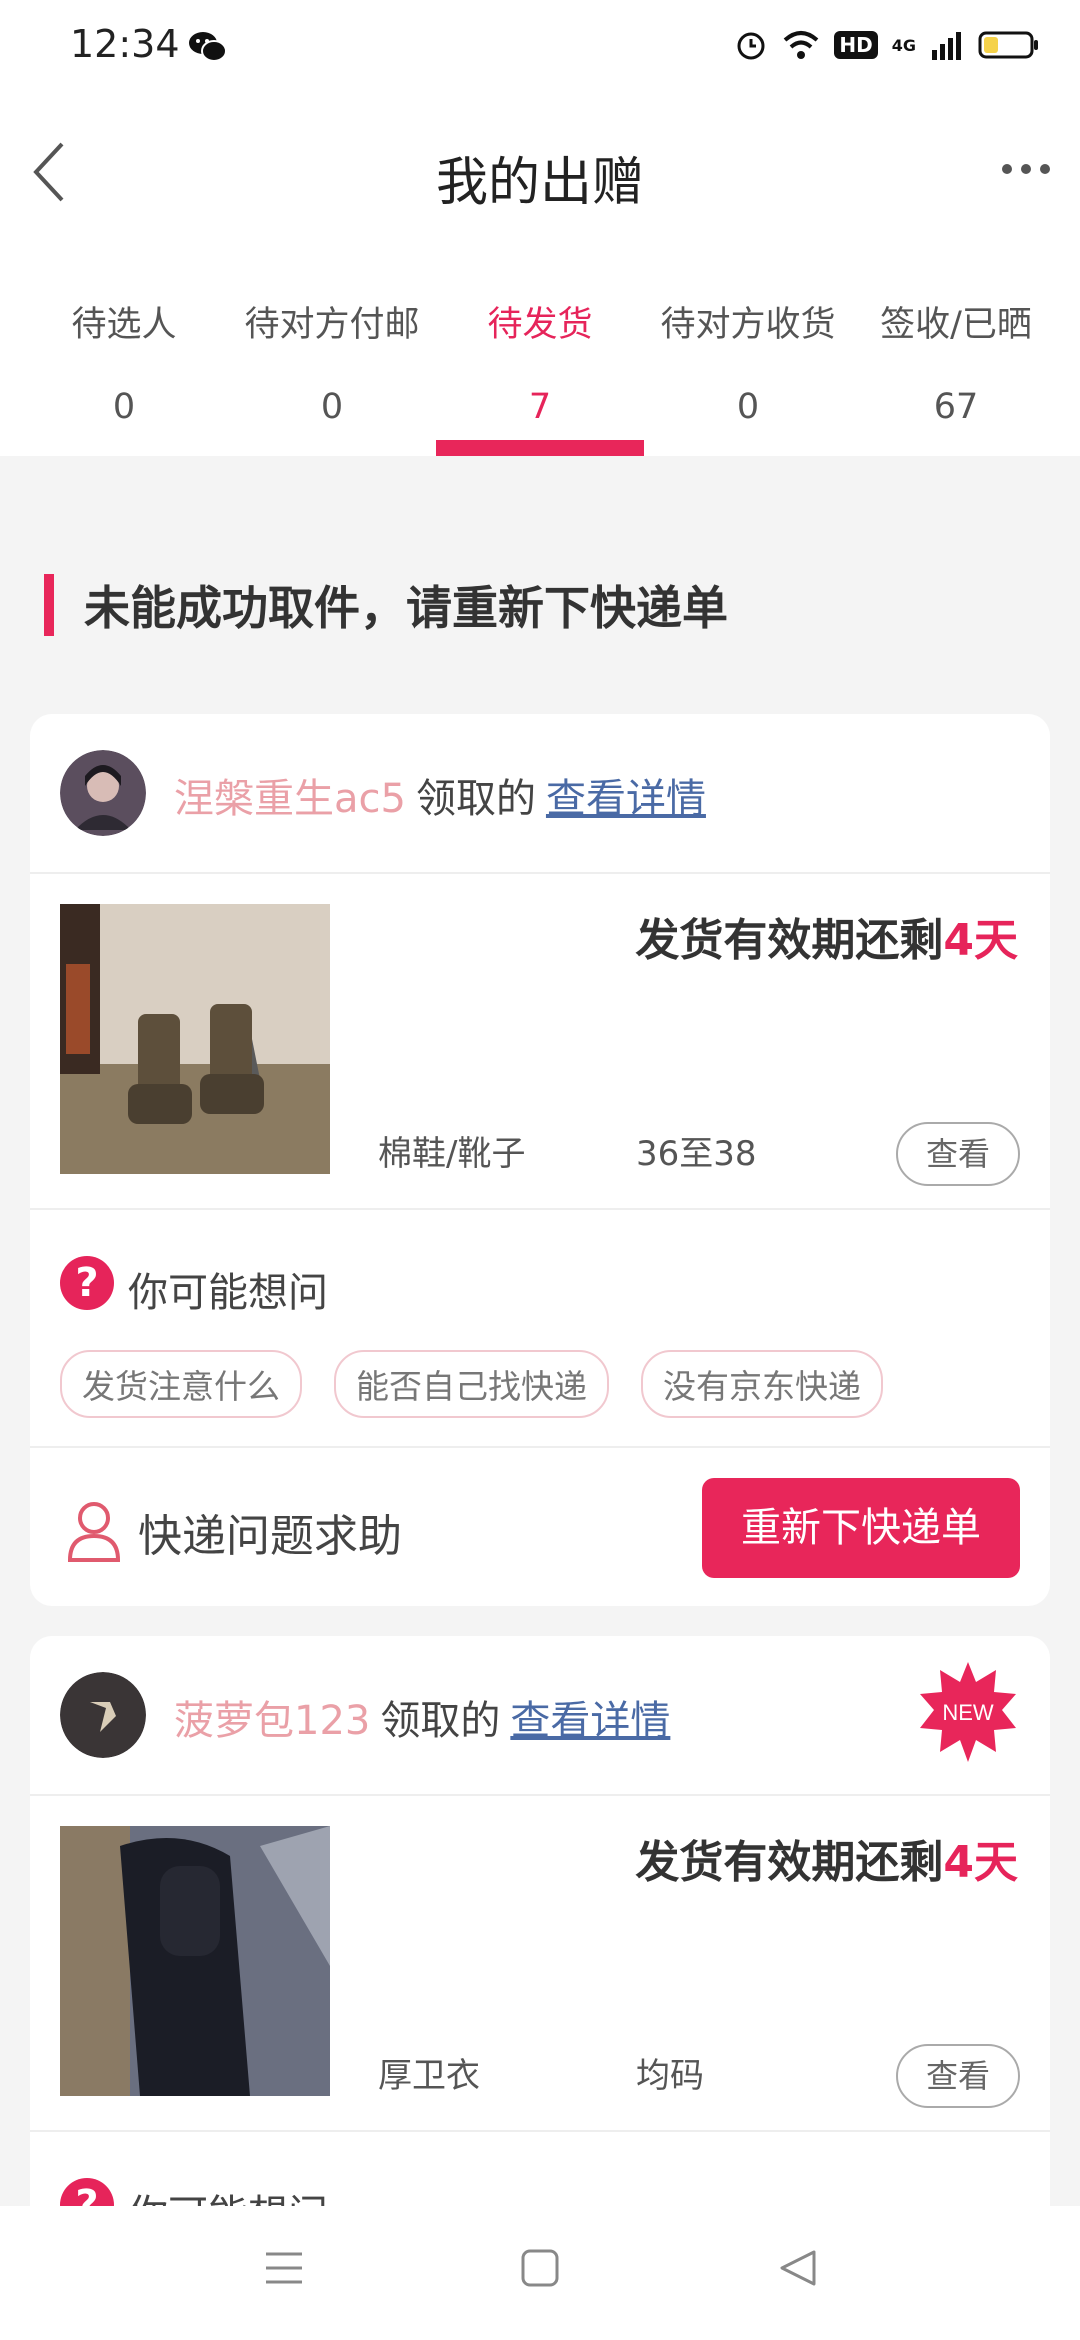 This screenshot has width=1080, height=2340. Describe the element at coordinates (946, 46) in the screenshot. I see `signal-icon` at that location.